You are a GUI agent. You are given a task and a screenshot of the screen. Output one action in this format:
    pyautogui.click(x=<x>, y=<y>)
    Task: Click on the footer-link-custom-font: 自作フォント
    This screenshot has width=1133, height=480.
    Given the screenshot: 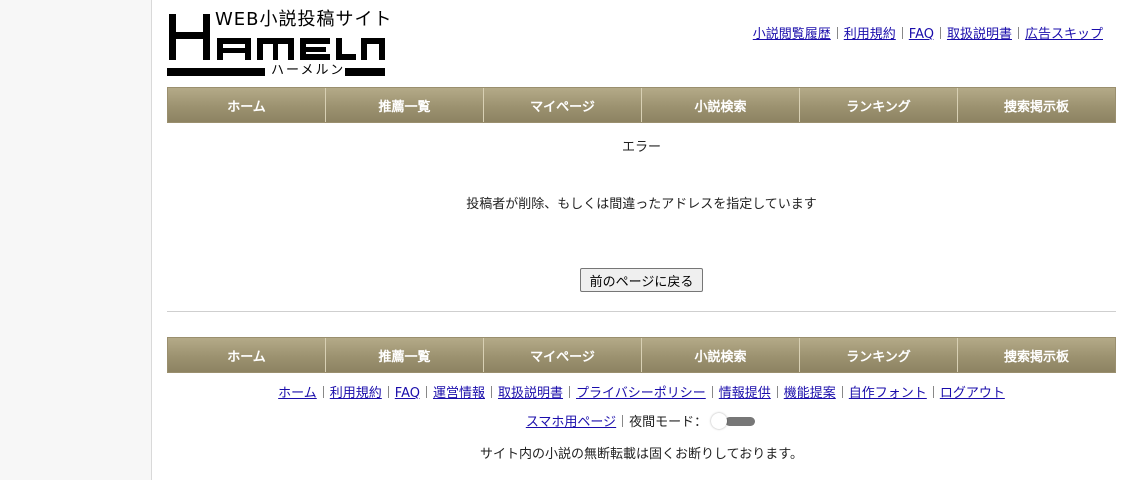 What is the action you would take?
    pyautogui.click(x=888, y=393)
    